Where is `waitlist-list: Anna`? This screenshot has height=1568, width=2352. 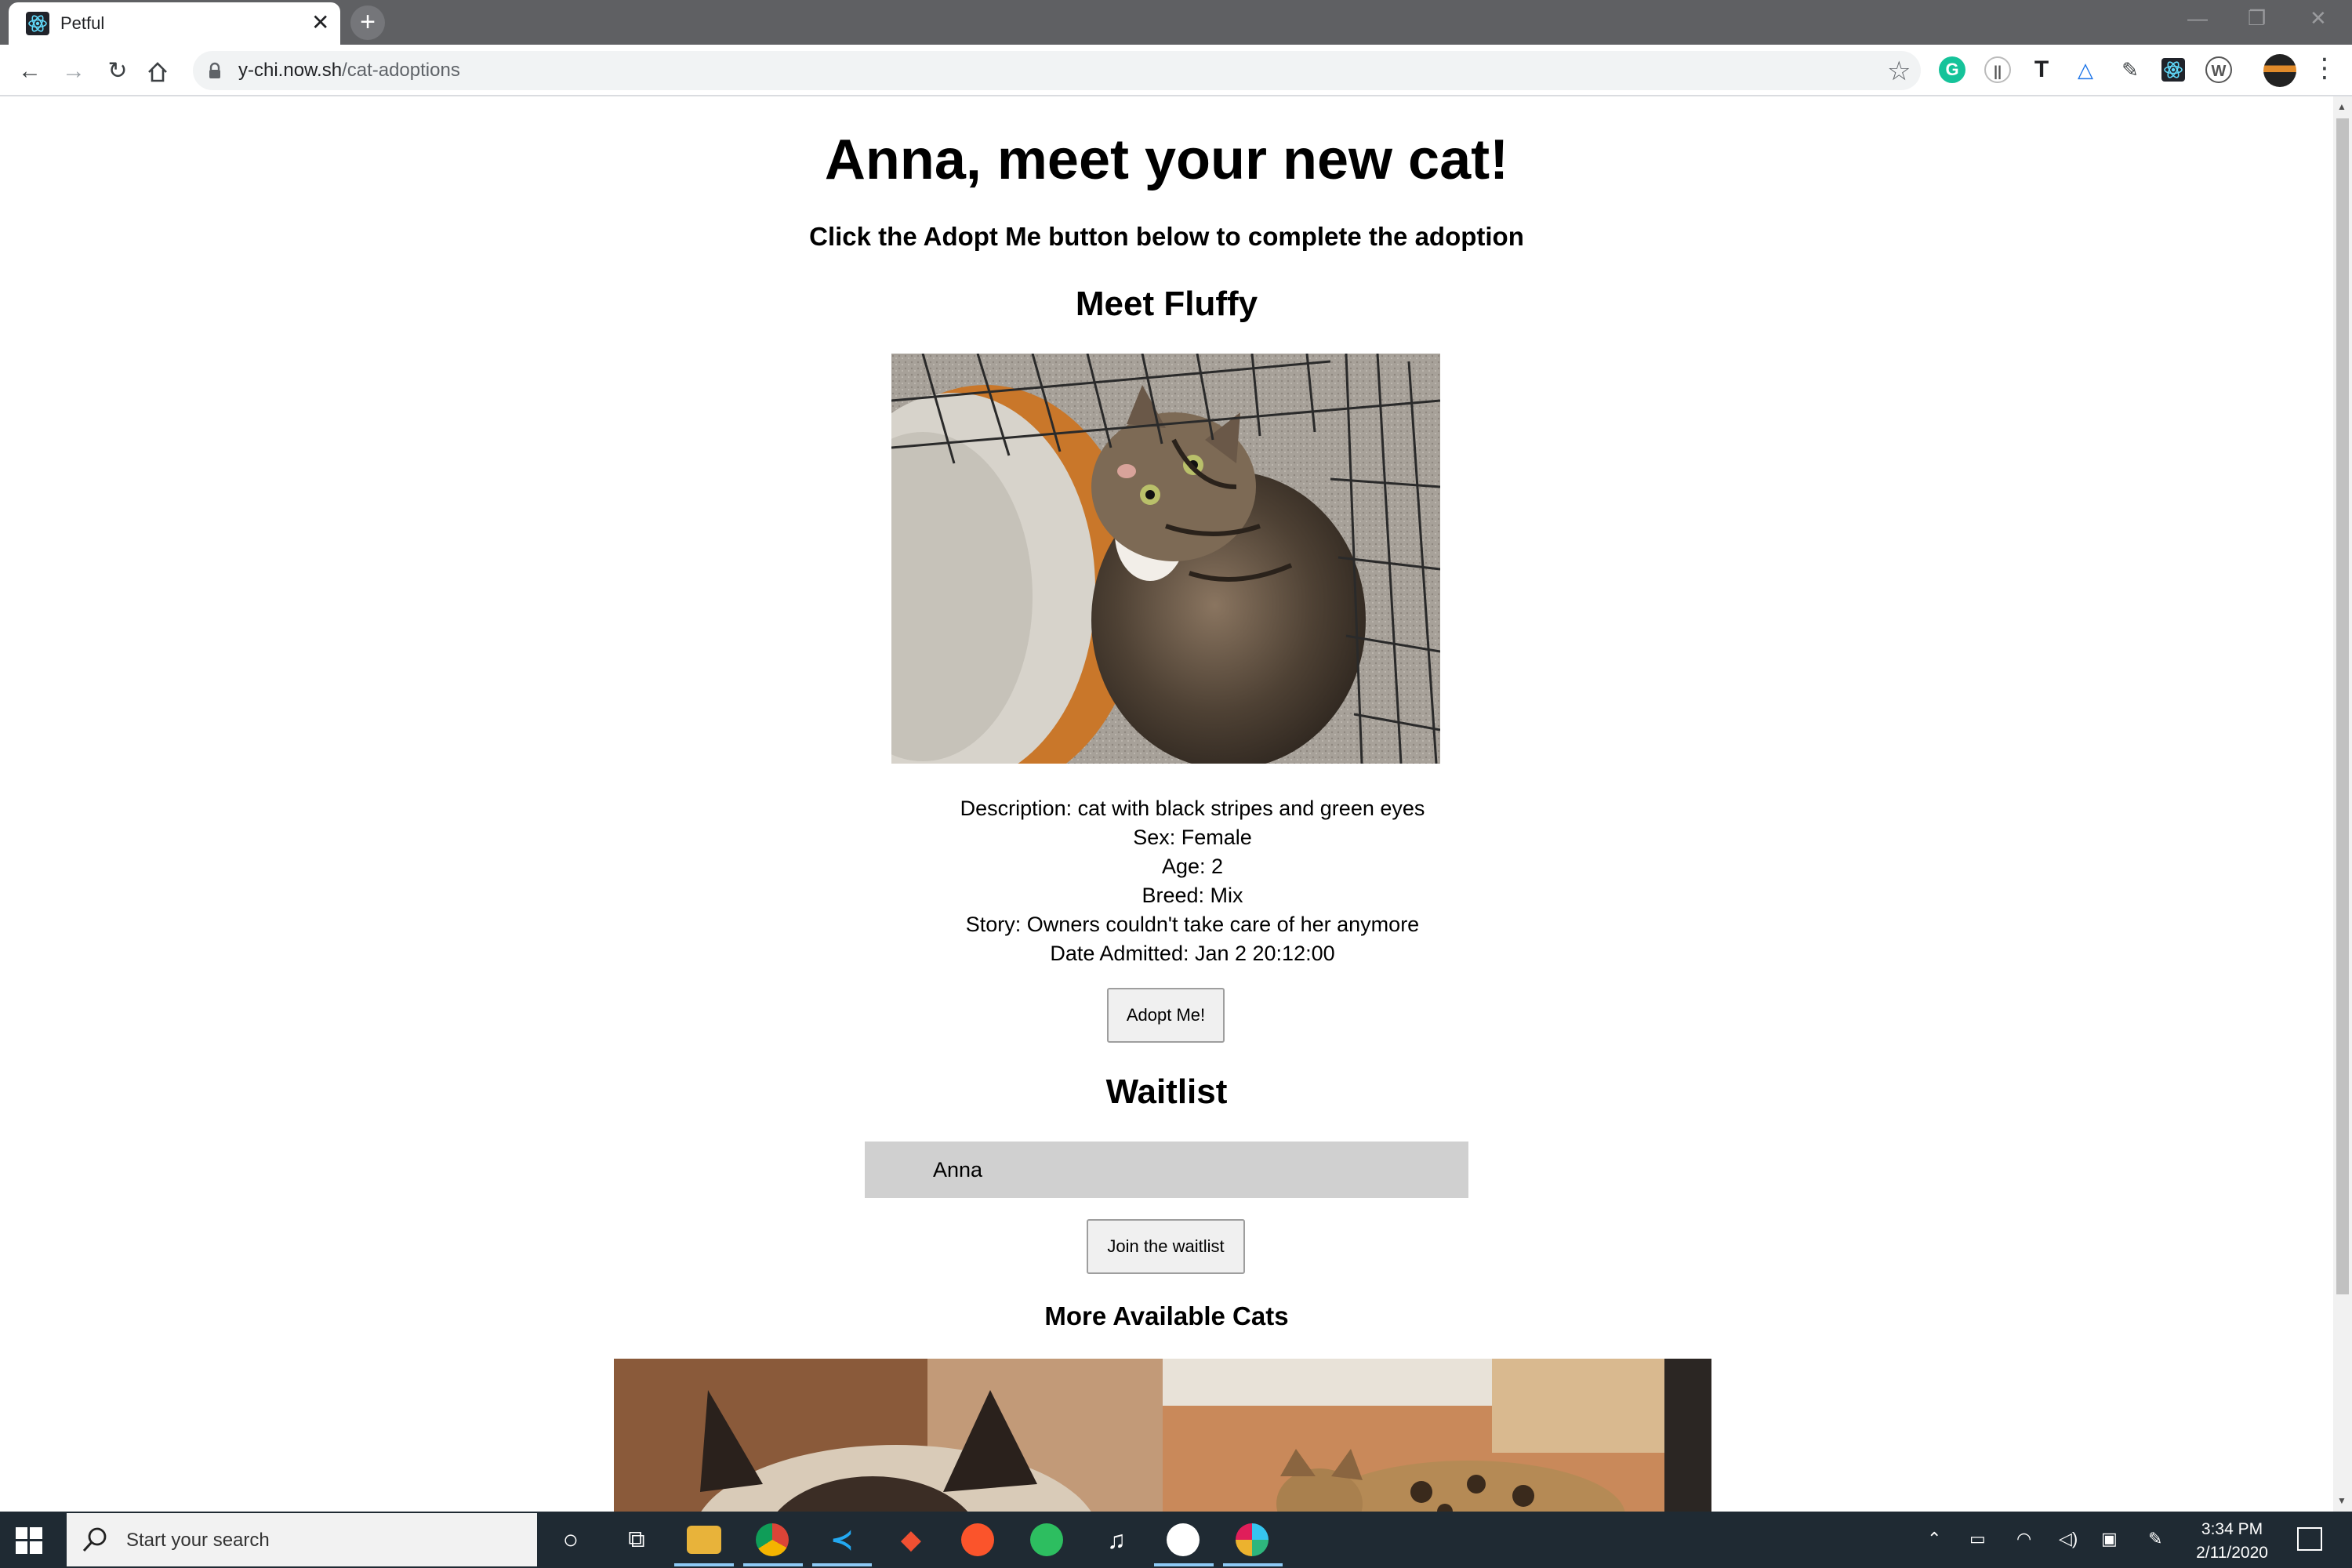 waitlist-list: Anna is located at coordinates (1166, 1170).